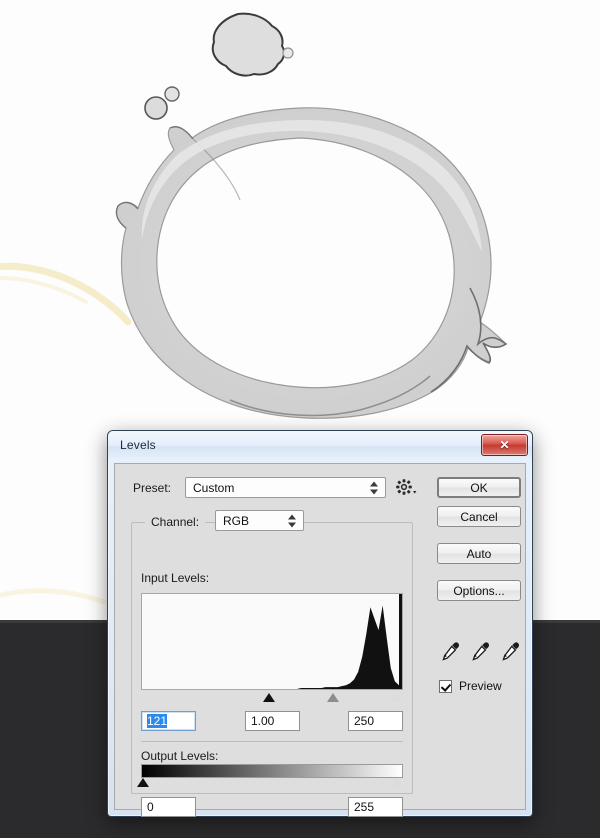 The height and width of the screenshot is (838, 600). I want to click on channel-dropdown: RGB, so click(259, 520).